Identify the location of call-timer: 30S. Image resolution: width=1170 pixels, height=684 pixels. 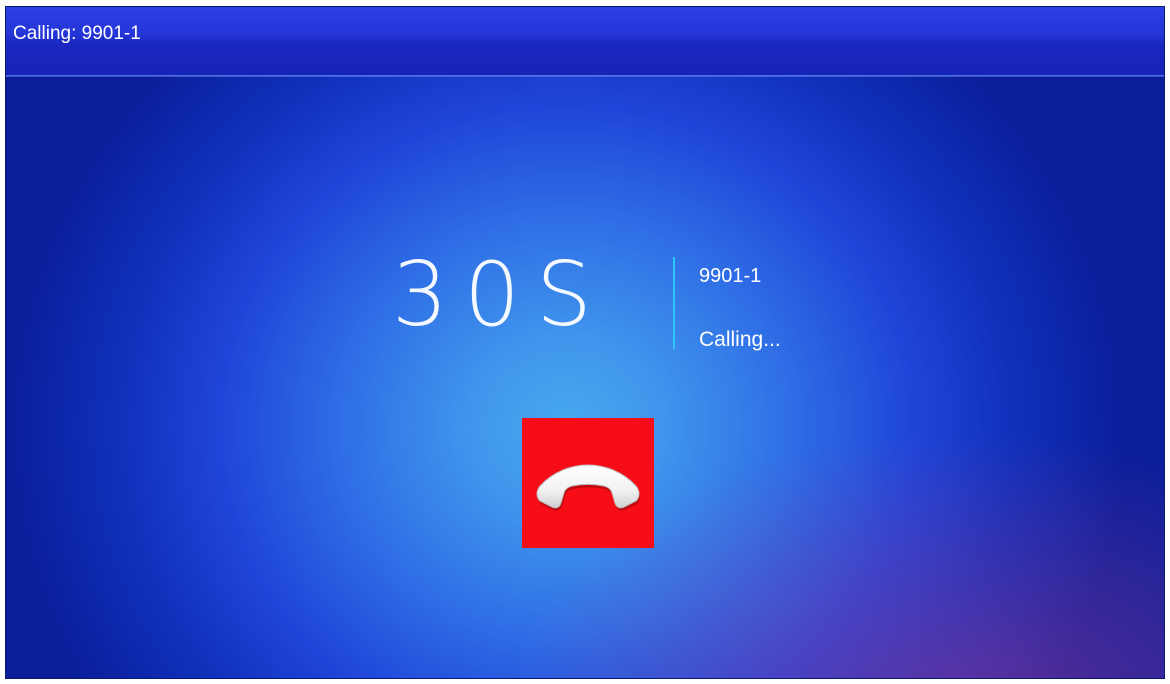
(500, 294).